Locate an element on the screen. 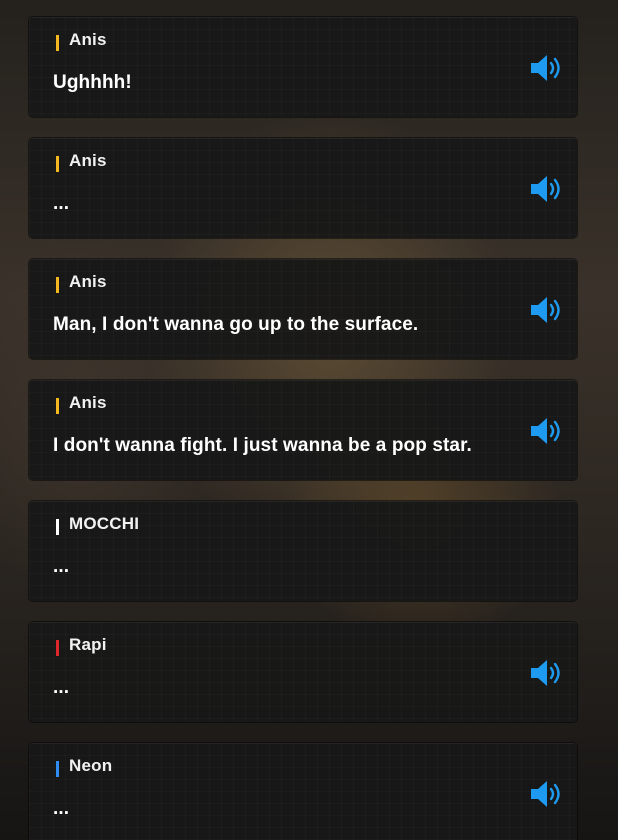 The height and width of the screenshot is (840, 618). speaker-name: Neon is located at coordinates (91, 765).